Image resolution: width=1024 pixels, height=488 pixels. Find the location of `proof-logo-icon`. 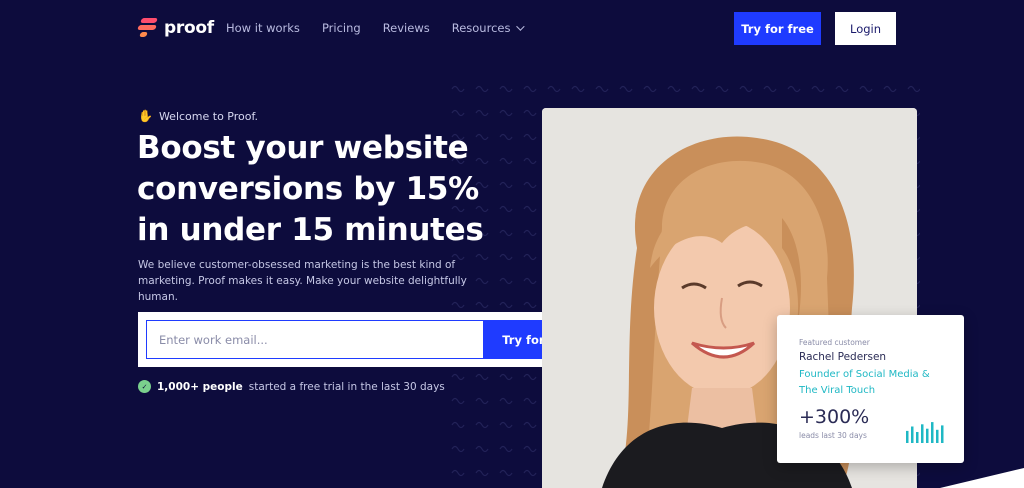

proof-logo-icon is located at coordinates (147, 28).